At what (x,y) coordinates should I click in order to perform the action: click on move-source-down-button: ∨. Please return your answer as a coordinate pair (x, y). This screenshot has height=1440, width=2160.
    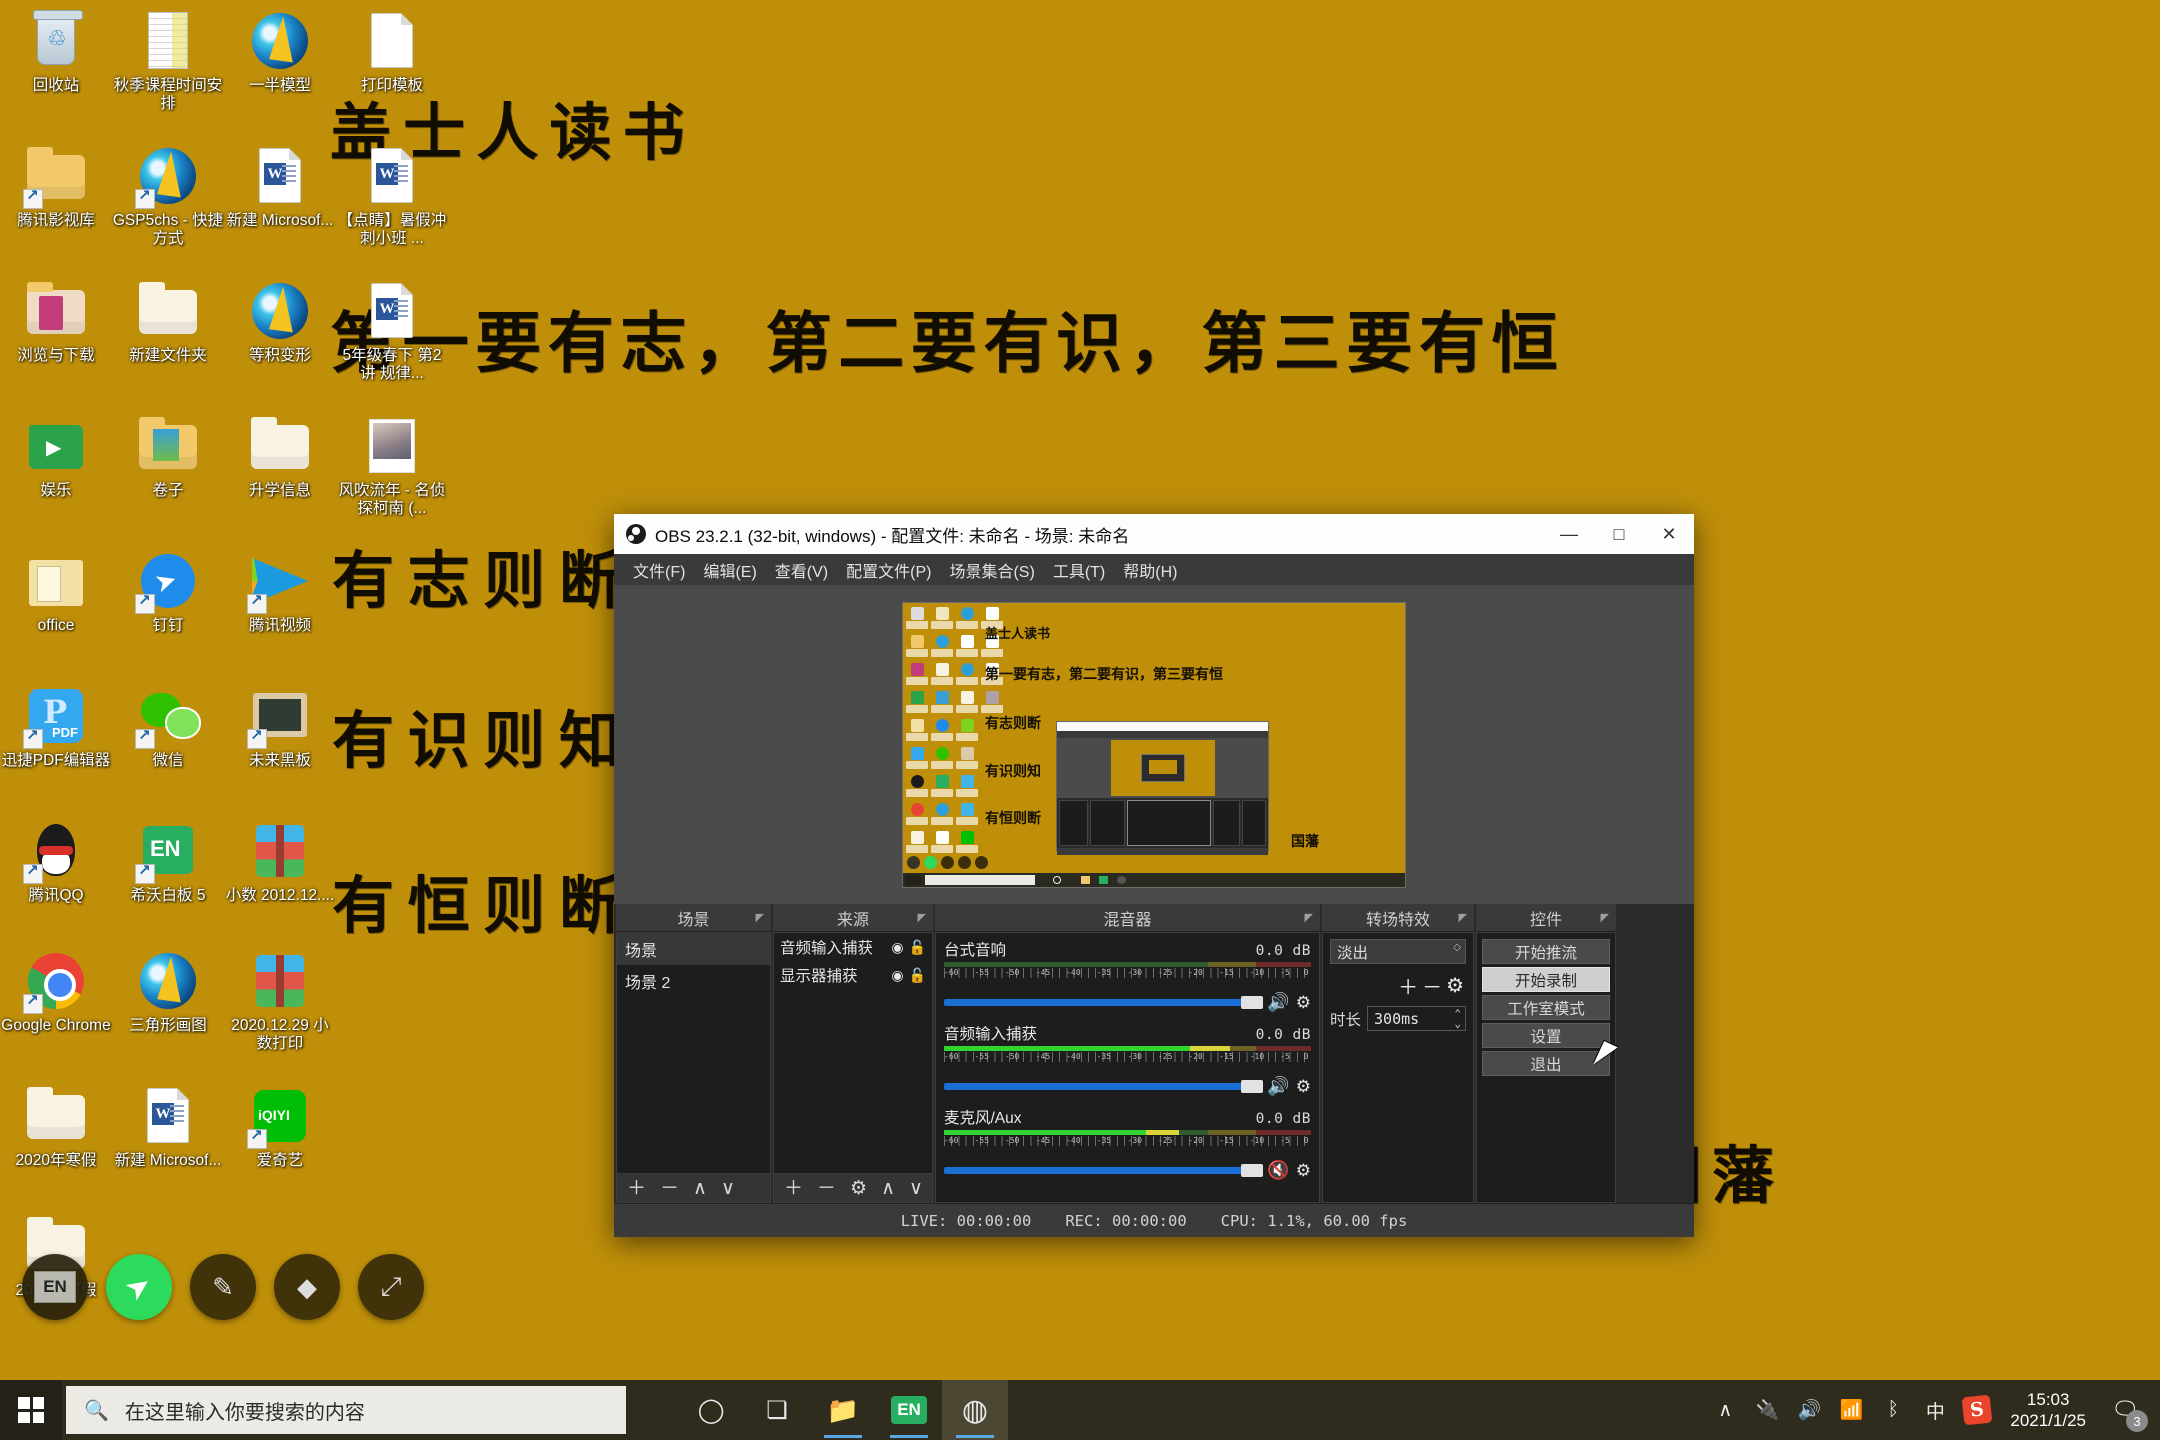
    Looking at the image, I should click on (916, 1188).